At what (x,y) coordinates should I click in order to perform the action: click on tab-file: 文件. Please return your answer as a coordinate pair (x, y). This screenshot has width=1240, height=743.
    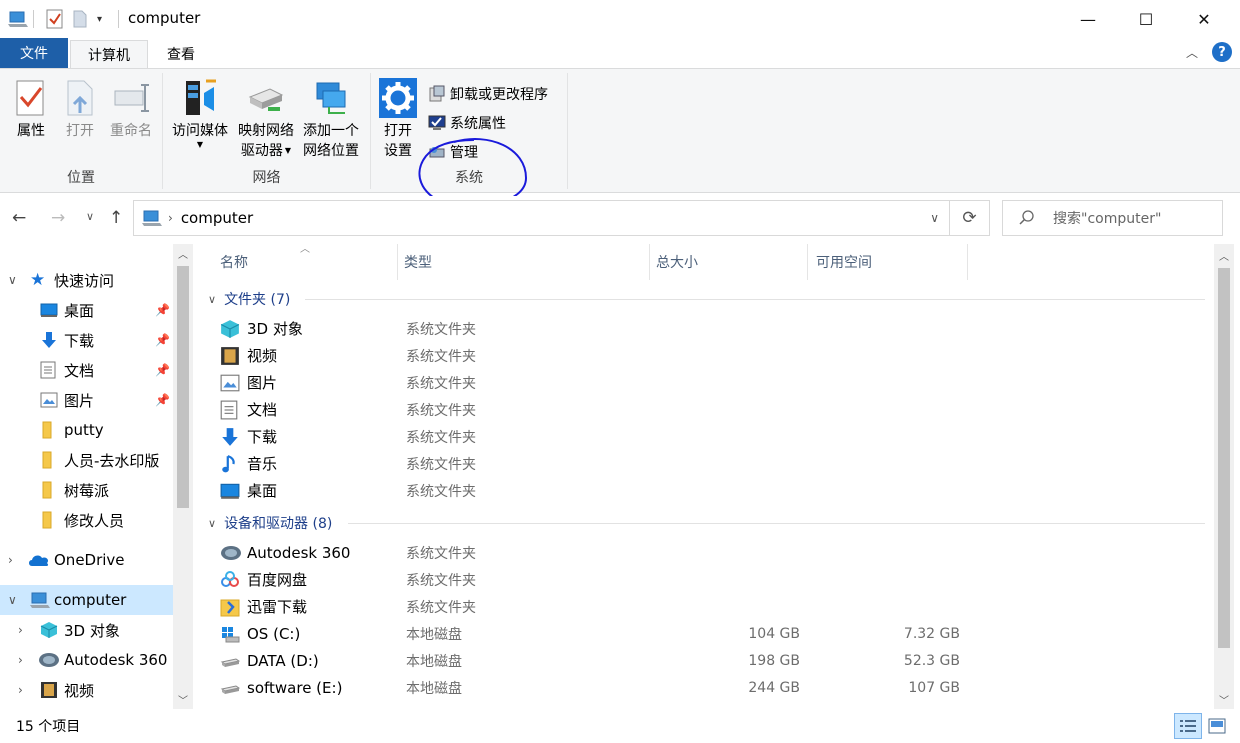
    Looking at the image, I should click on (34, 53).